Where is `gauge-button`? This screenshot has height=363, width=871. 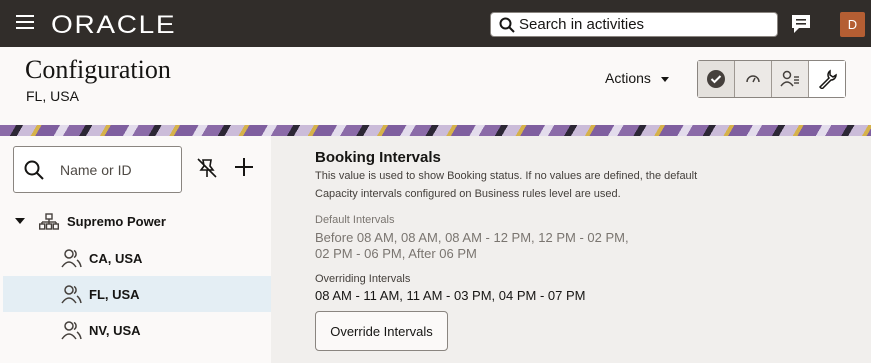 gauge-button is located at coordinates (753, 79).